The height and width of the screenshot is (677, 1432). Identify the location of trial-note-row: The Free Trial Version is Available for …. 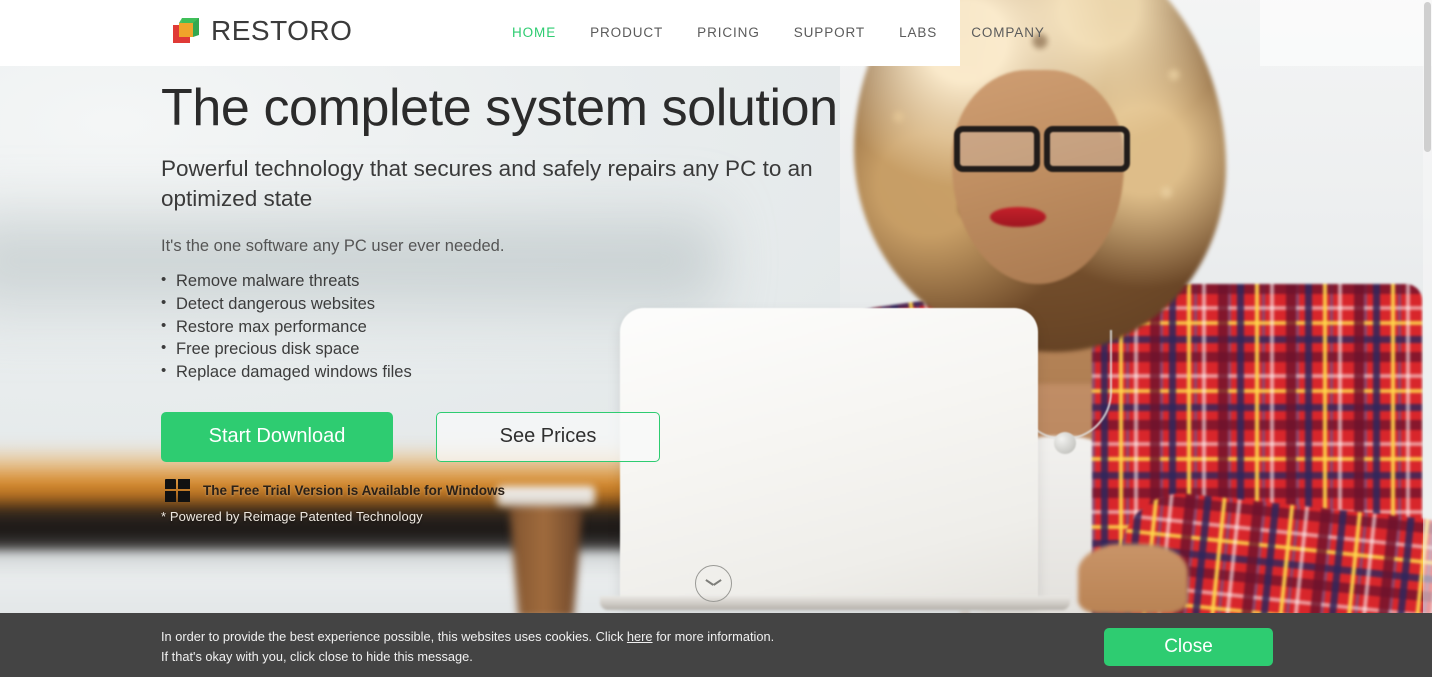
(511, 490).